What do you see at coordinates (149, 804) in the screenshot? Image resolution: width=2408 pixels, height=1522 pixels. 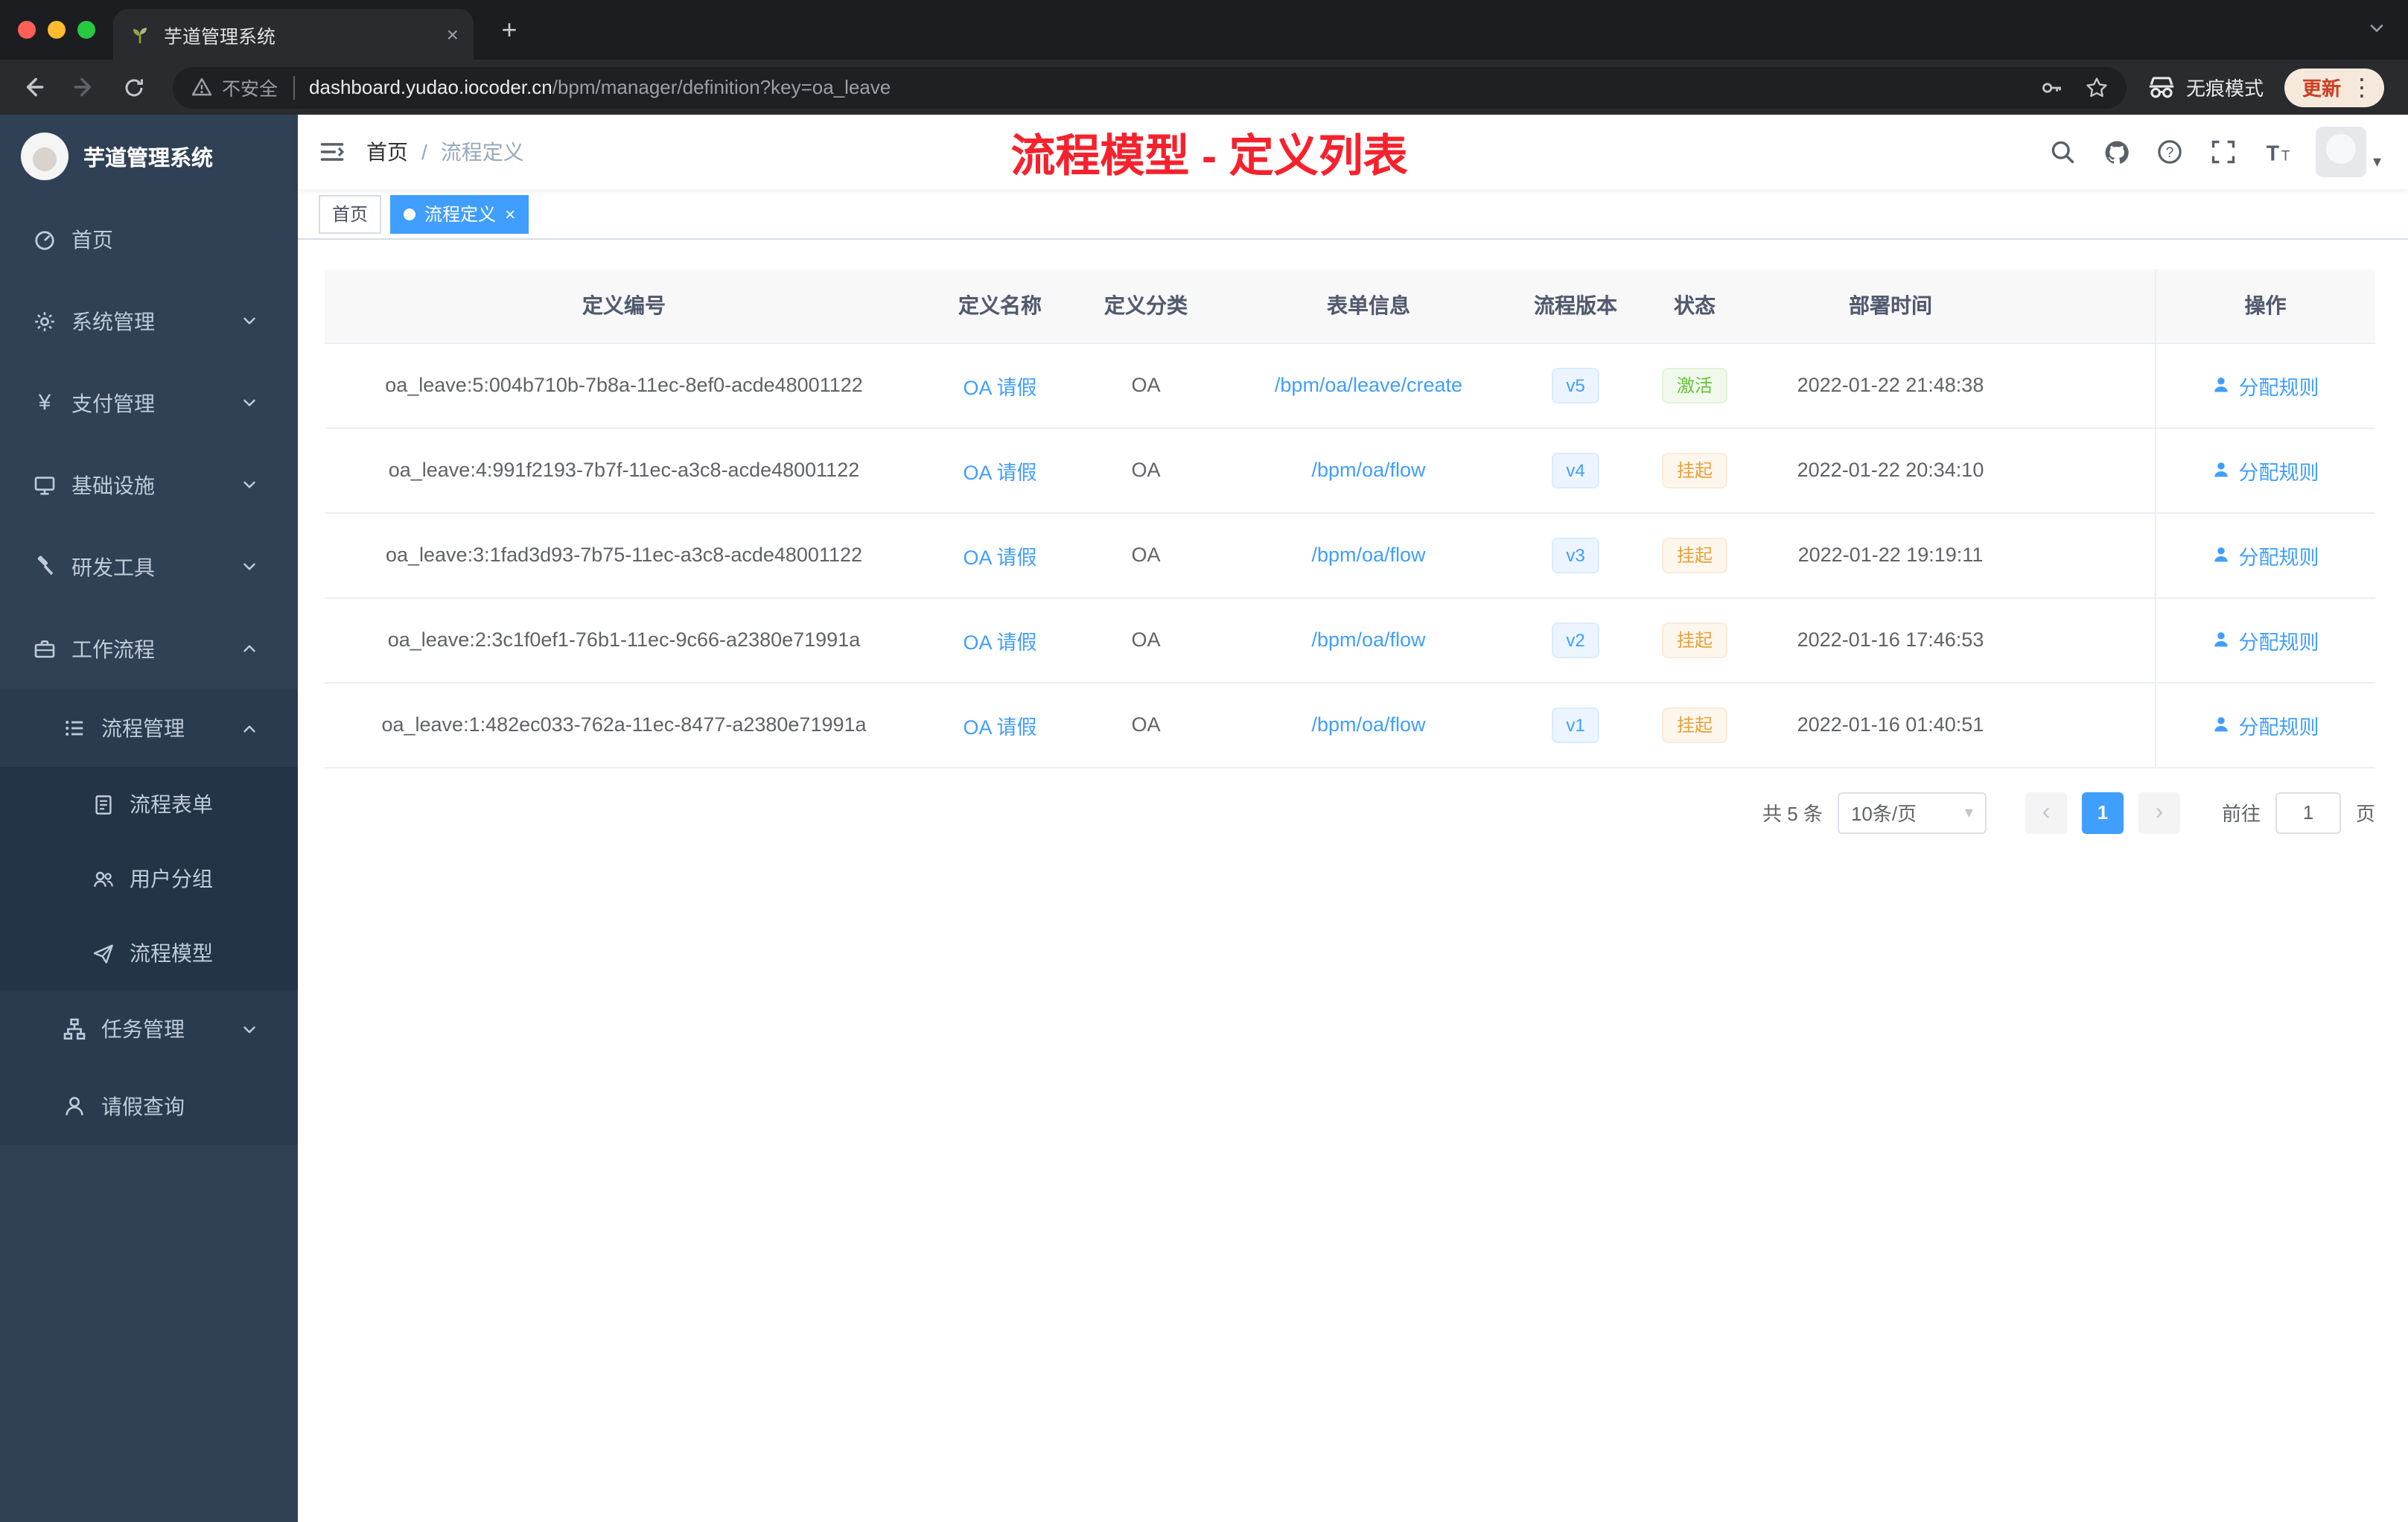 I see `sidebar-item-process-form: 流程表单` at bounding box center [149, 804].